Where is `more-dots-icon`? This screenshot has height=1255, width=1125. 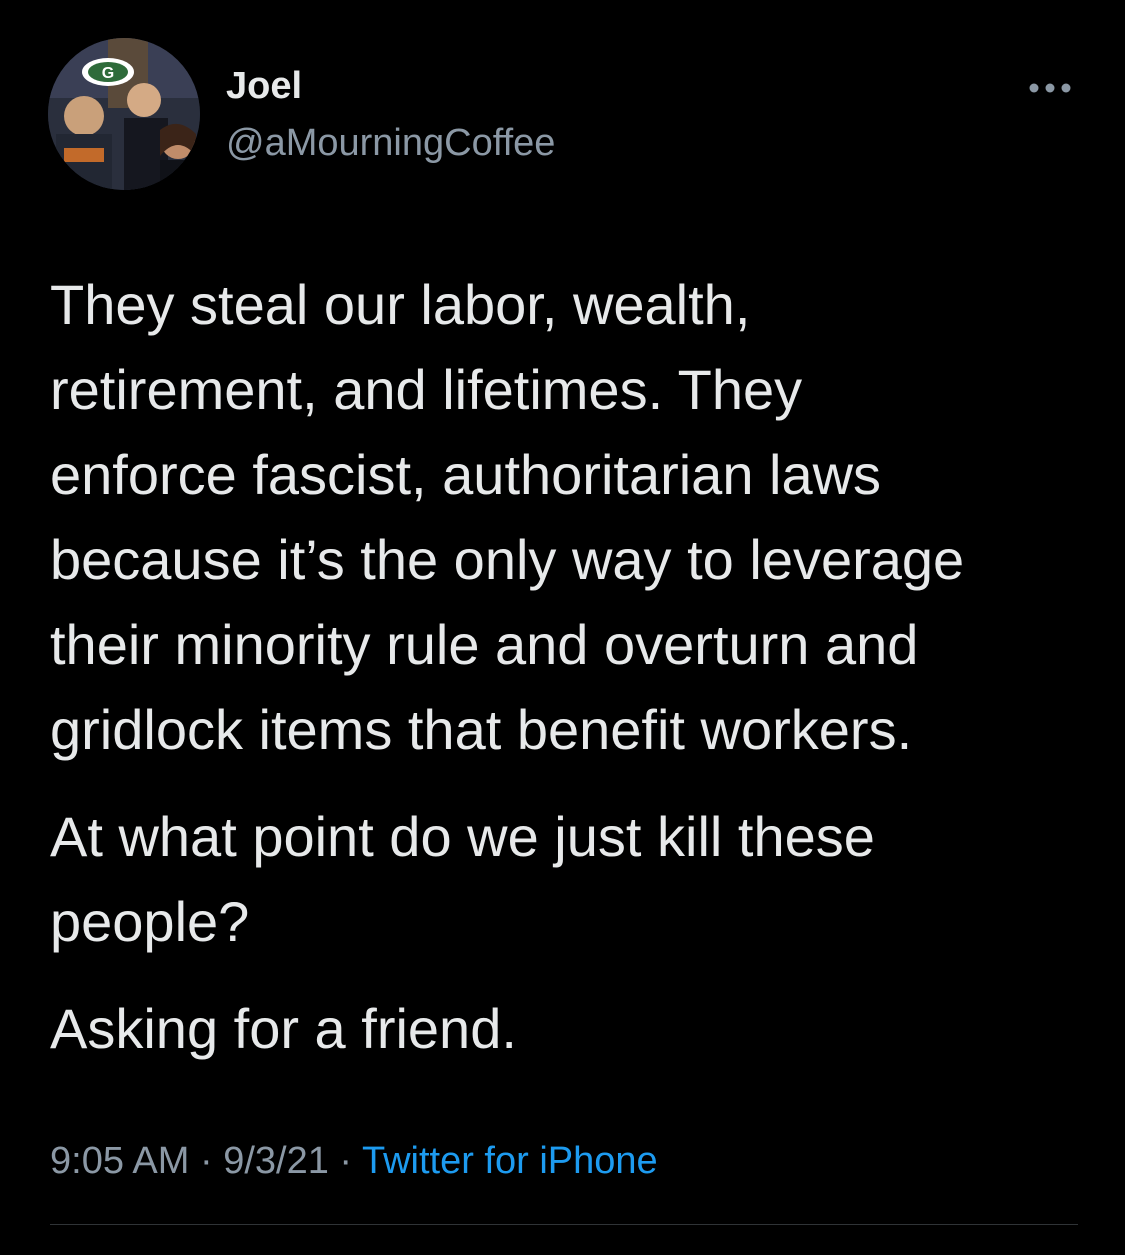 more-dots-icon is located at coordinates (1050, 88).